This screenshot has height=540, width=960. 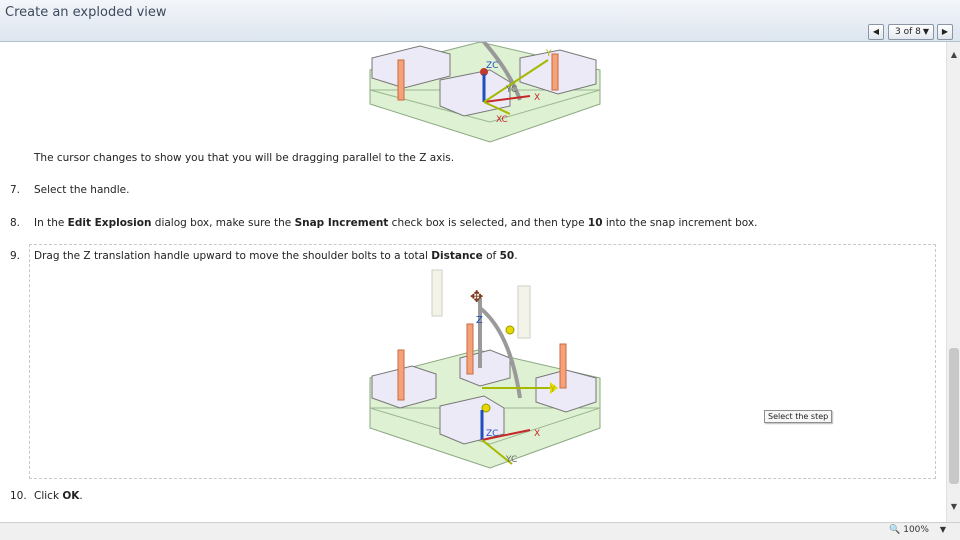 I want to click on step-text: Click OK., so click(x=58, y=496).